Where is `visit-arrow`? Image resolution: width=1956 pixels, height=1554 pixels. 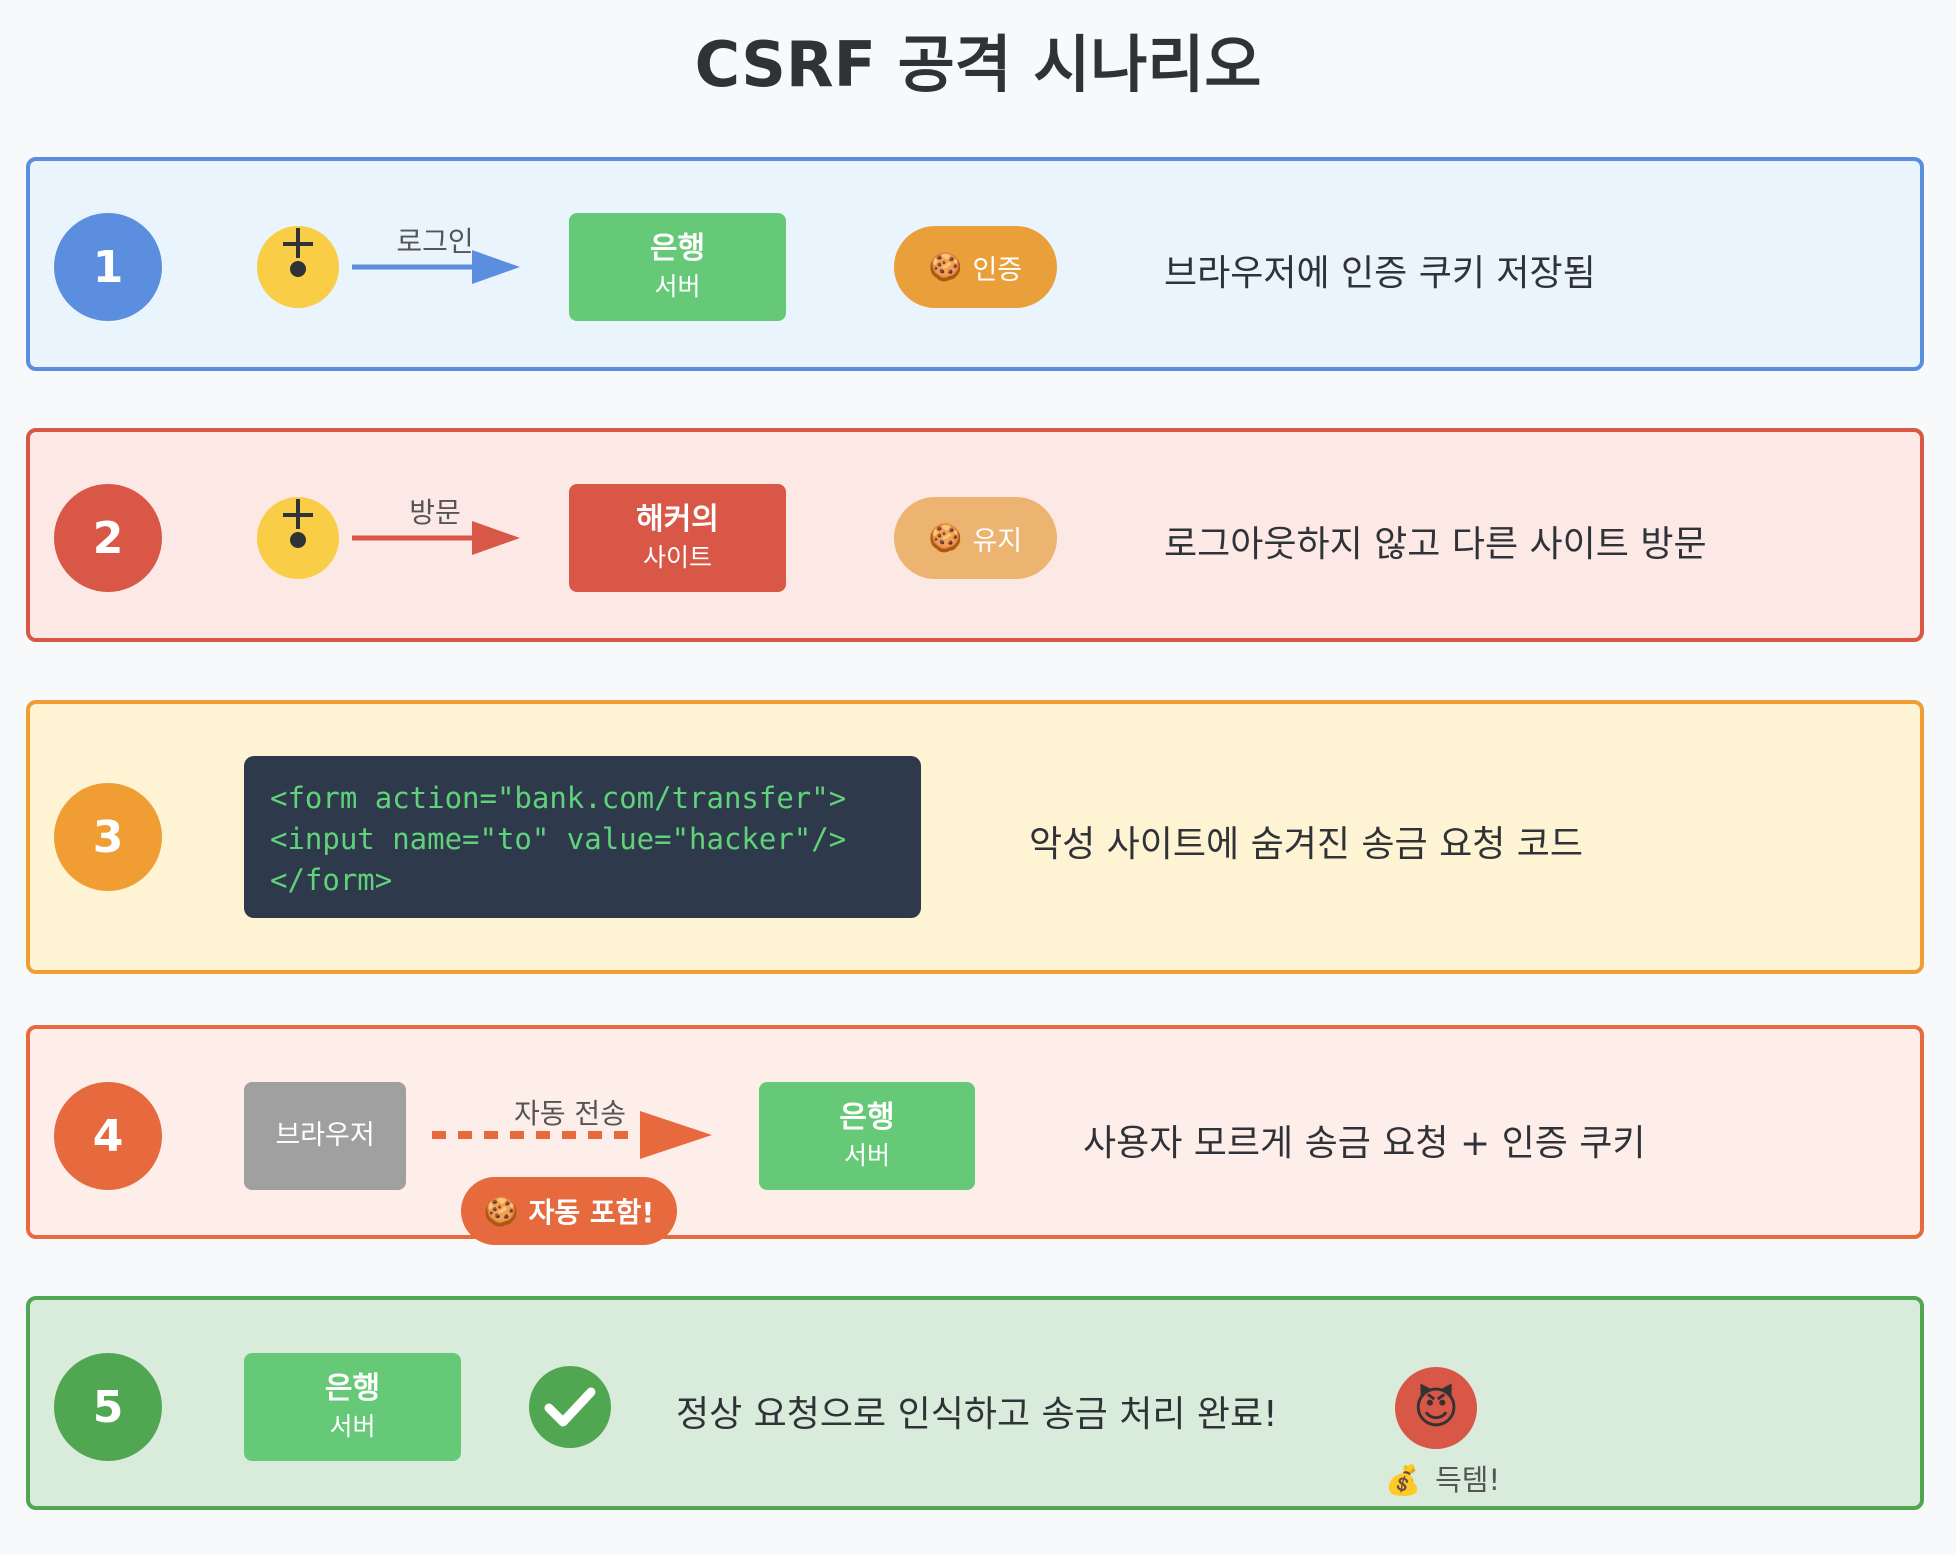
visit-arrow is located at coordinates (436, 538).